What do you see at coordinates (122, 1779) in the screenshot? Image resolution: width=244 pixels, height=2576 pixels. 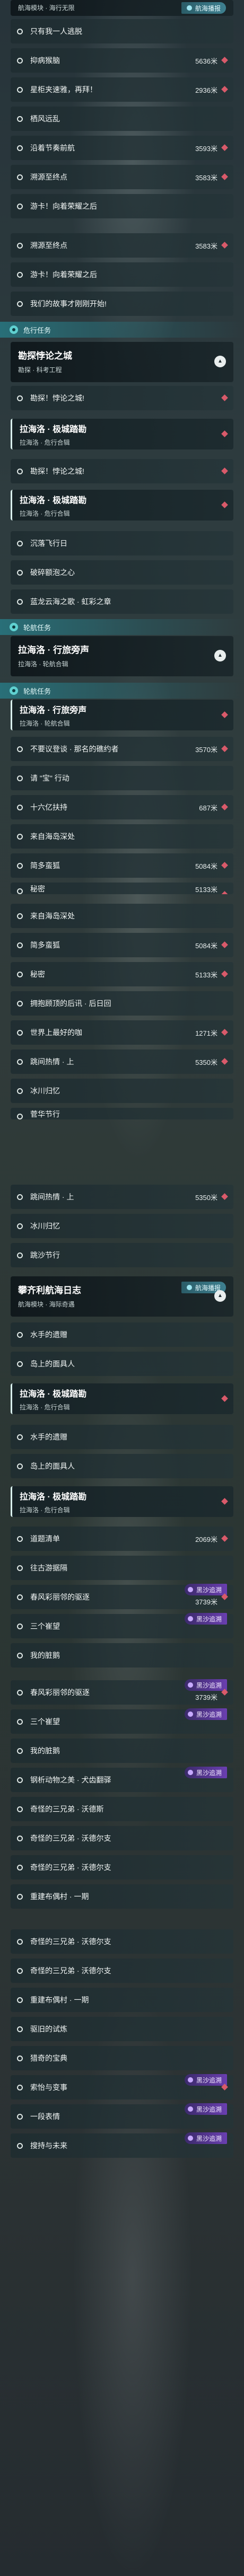 I see `quest-row: 钢析动物之美 · 犬齿翻驿 黑沙追溯` at bounding box center [122, 1779].